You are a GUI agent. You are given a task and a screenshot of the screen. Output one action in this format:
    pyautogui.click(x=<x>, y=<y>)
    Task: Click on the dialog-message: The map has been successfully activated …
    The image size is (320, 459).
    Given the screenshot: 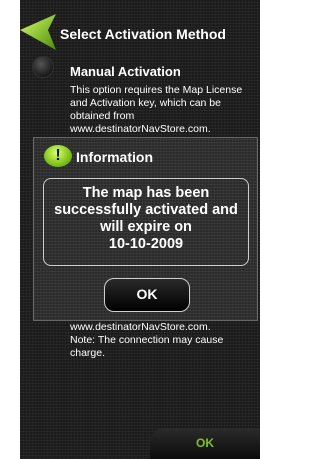 What is the action you would take?
    pyautogui.click(x=146, y=222)
    